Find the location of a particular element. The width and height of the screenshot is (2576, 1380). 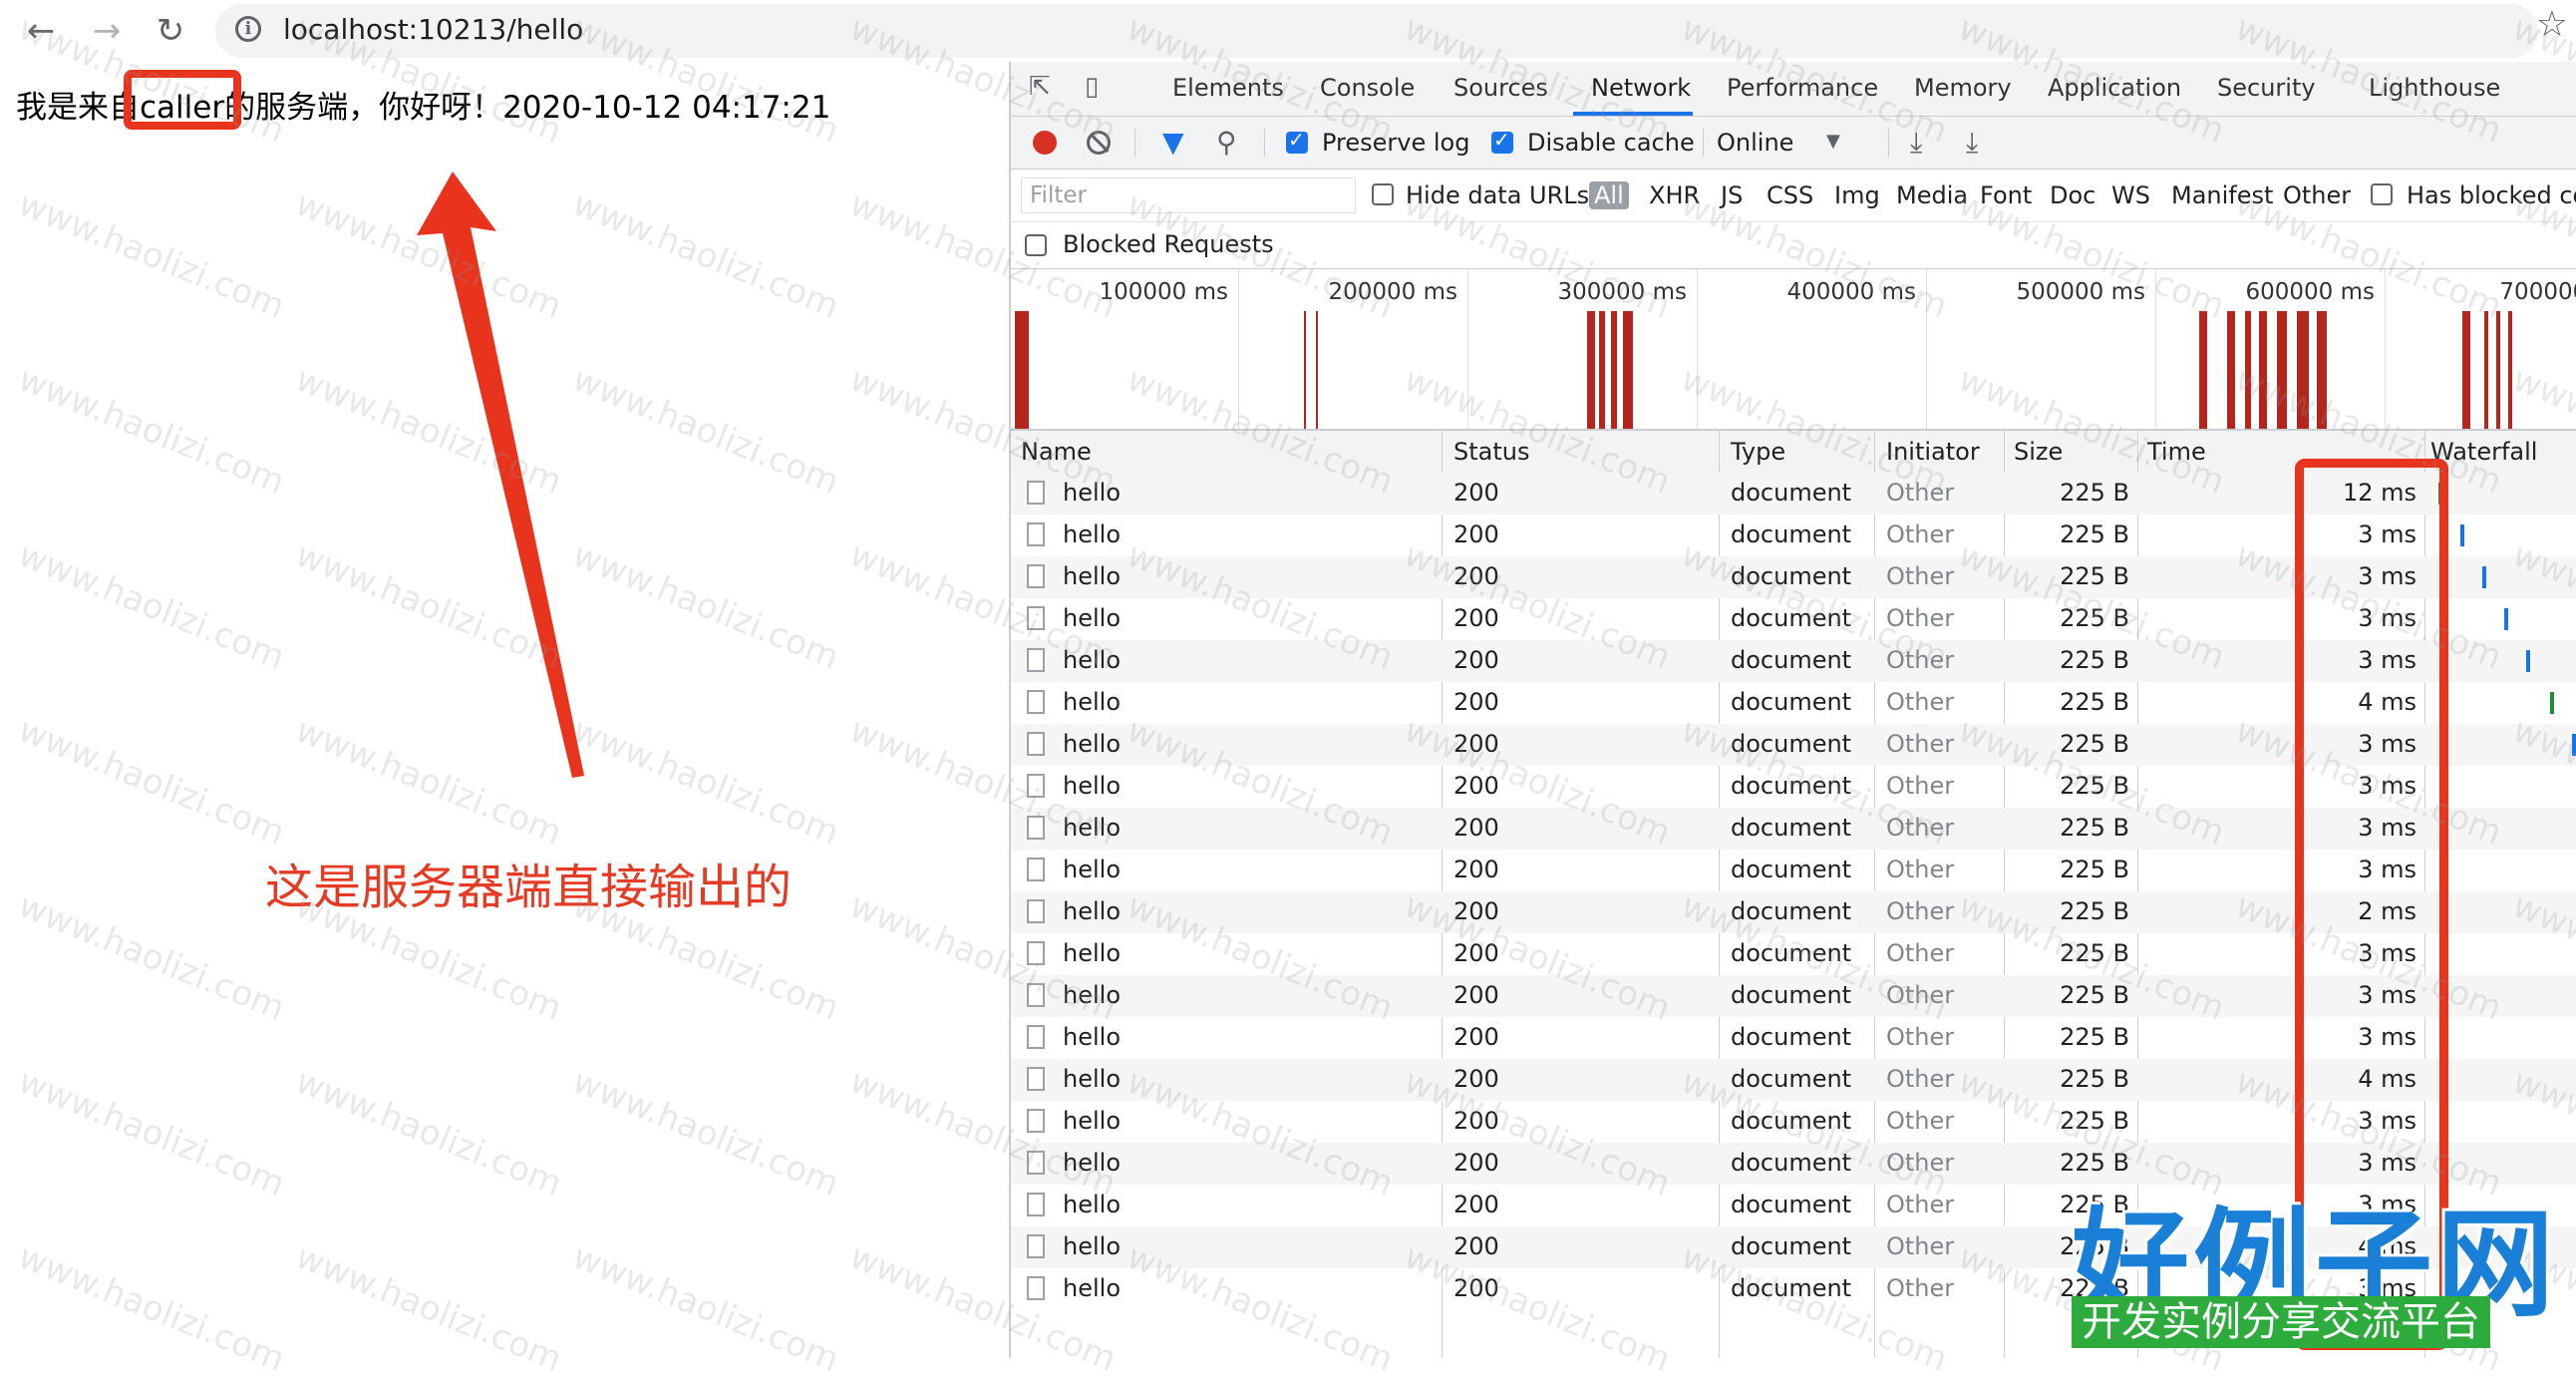

tab-memory: Memory is located at coordinates (1963, 88).